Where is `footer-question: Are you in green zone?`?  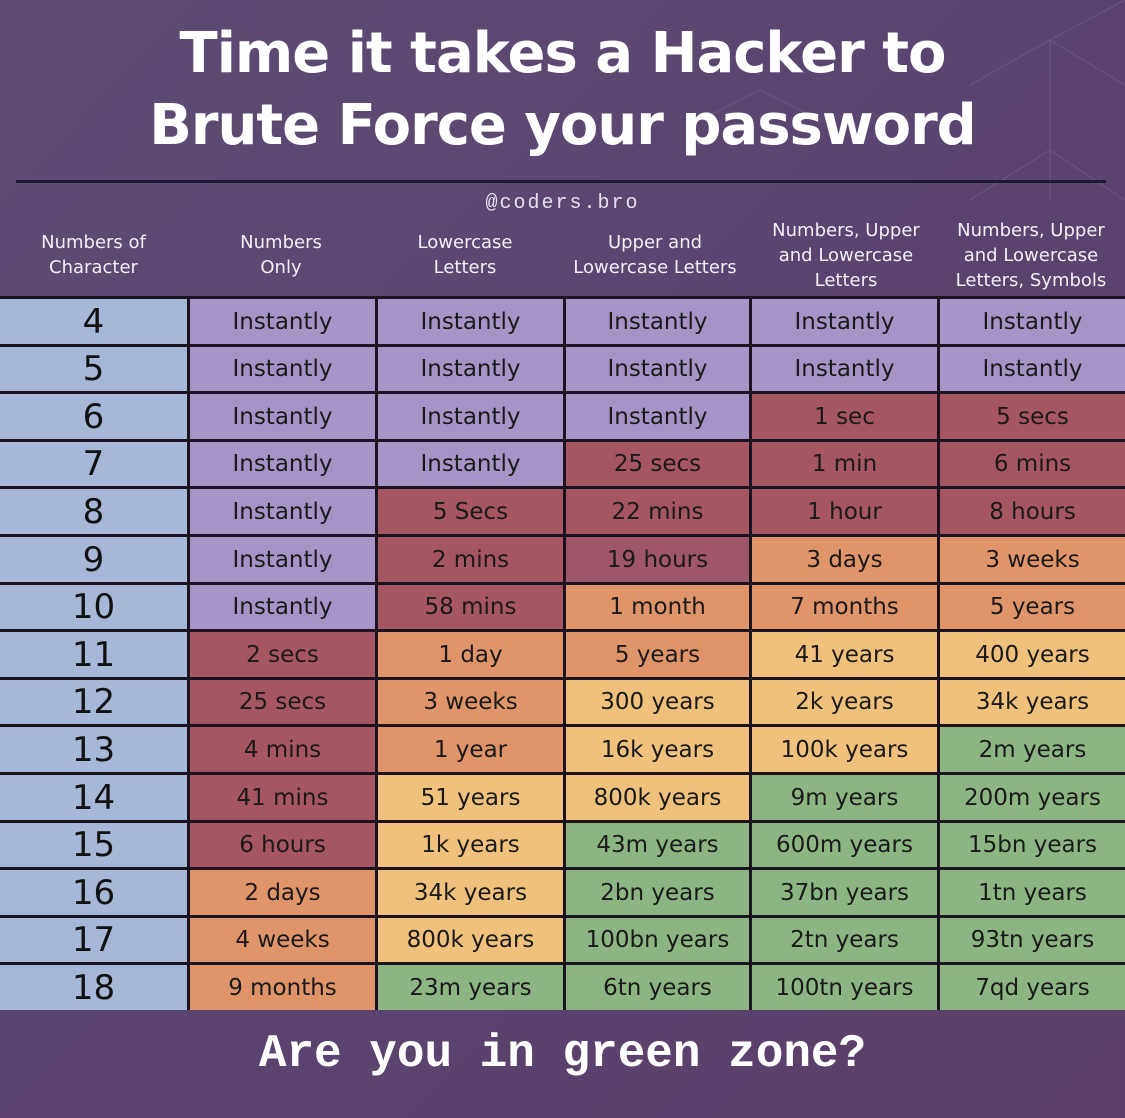 footer-question: Are you in green zone? is located at coordinates (562, 1054).